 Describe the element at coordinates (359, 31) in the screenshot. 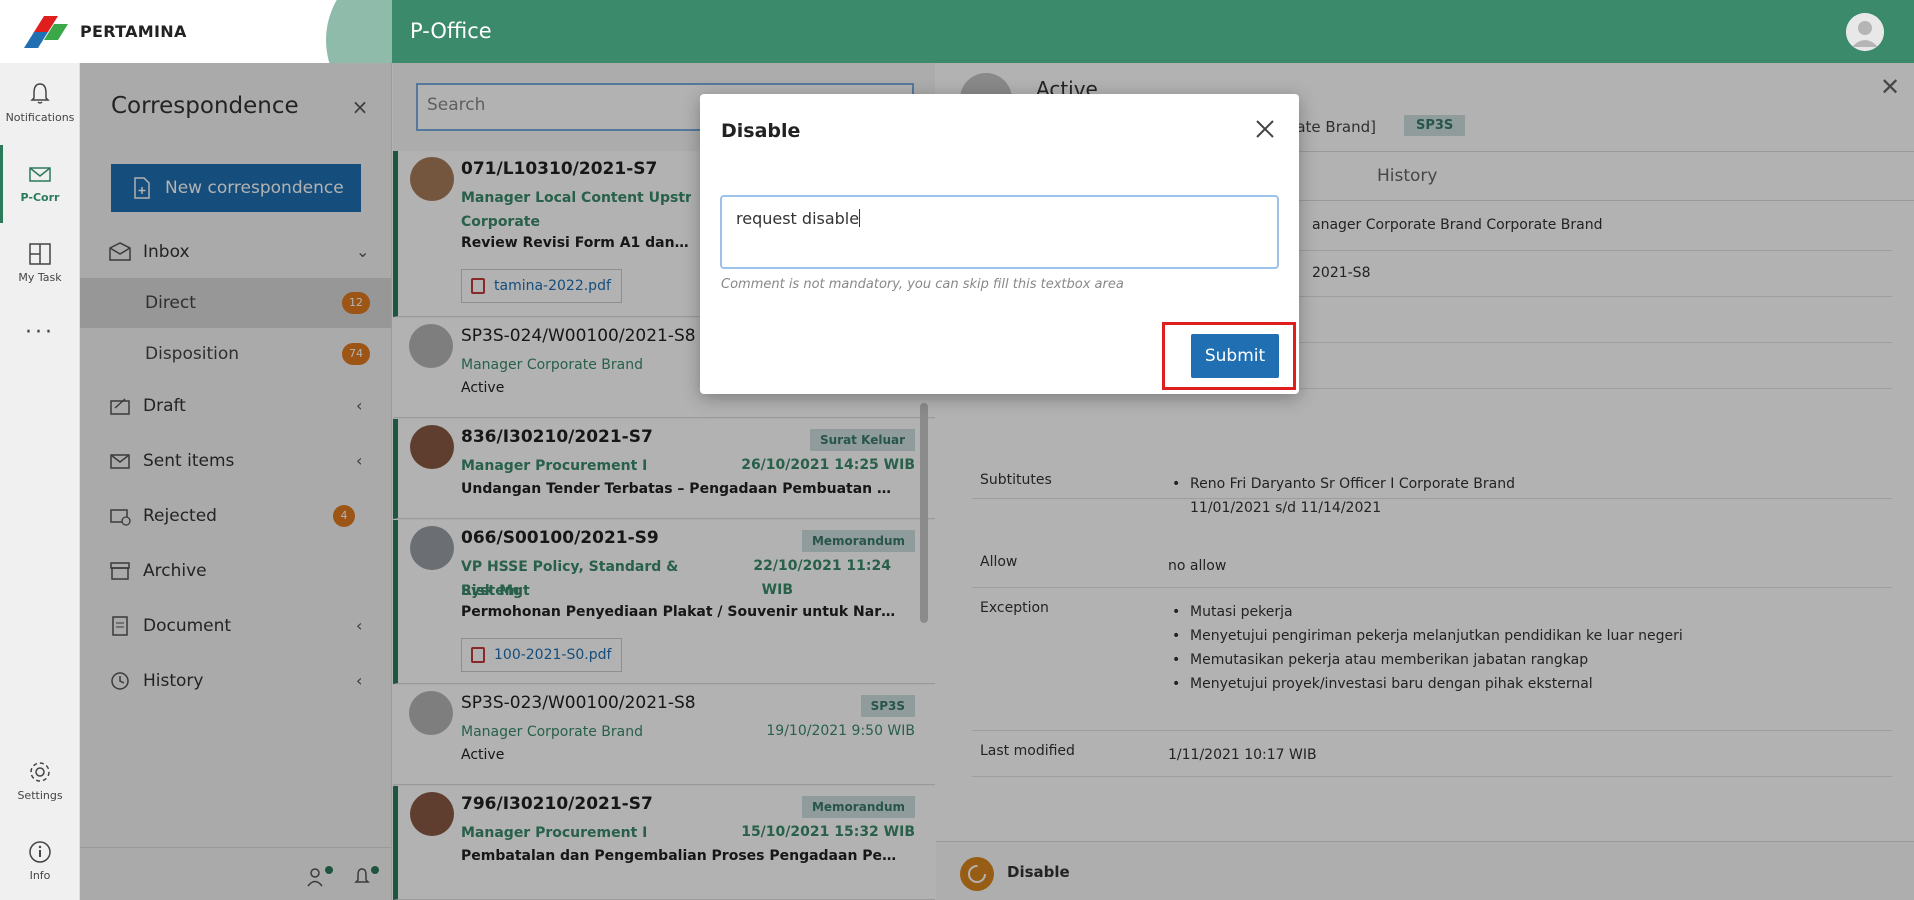

I see `logo-curve-decoration` at that location.